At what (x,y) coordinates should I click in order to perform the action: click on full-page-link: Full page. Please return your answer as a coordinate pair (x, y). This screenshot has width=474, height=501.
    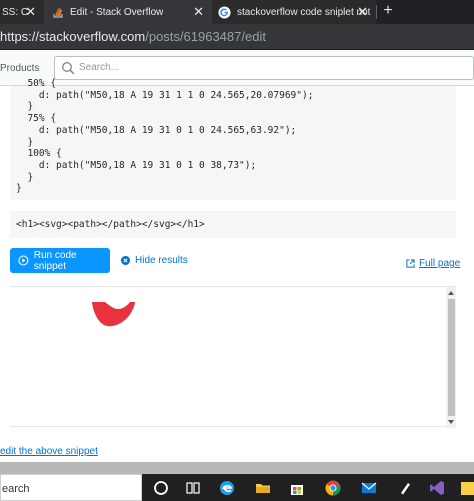
    Looking at the image, I should click on (433, 263).